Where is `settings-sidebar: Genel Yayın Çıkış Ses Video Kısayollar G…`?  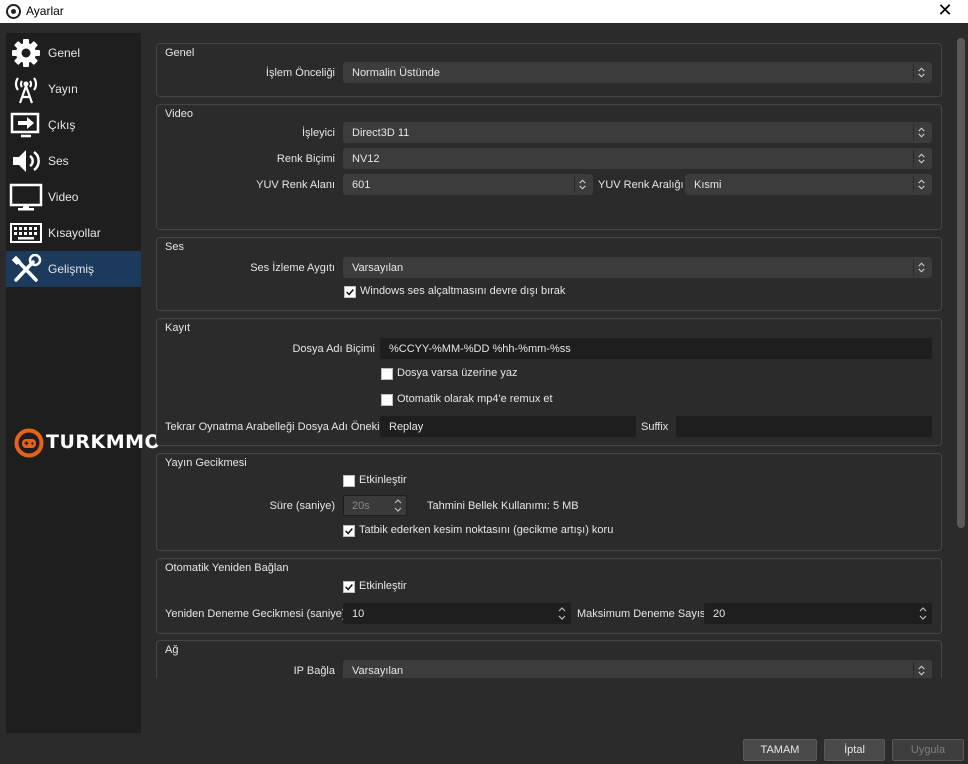 settings-sidebar: Genel Yayın Çıkış Ses Video Kısayollar G… is located at coordinates (83, 383).